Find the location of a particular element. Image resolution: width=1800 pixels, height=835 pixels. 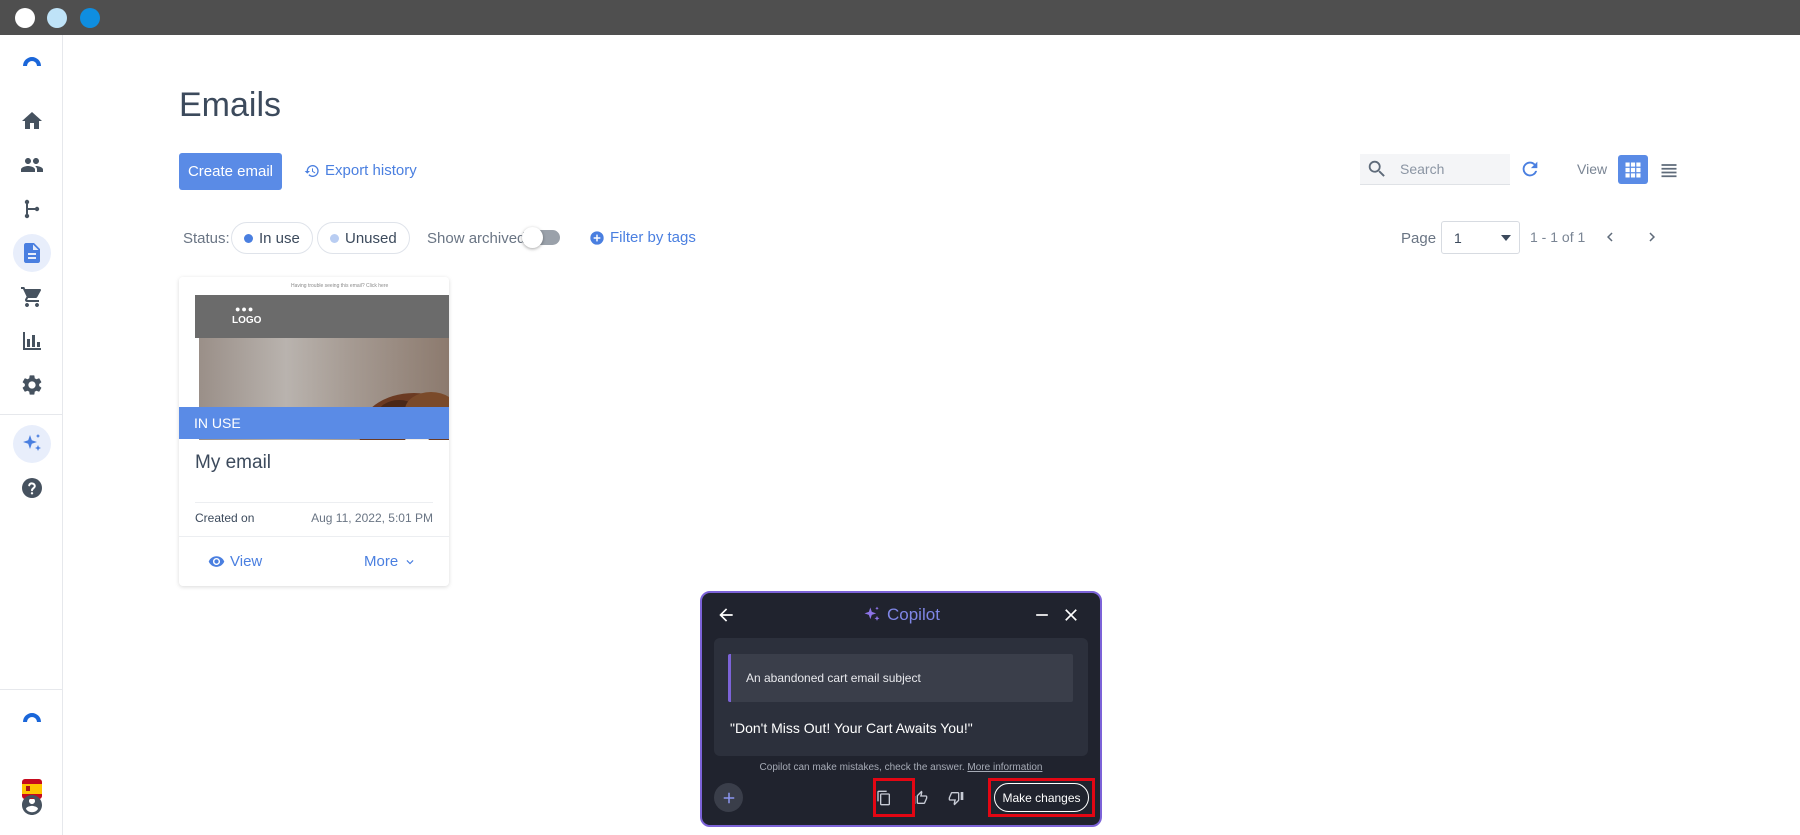

status-badge: IN USE is located at coordinates (314, 423).